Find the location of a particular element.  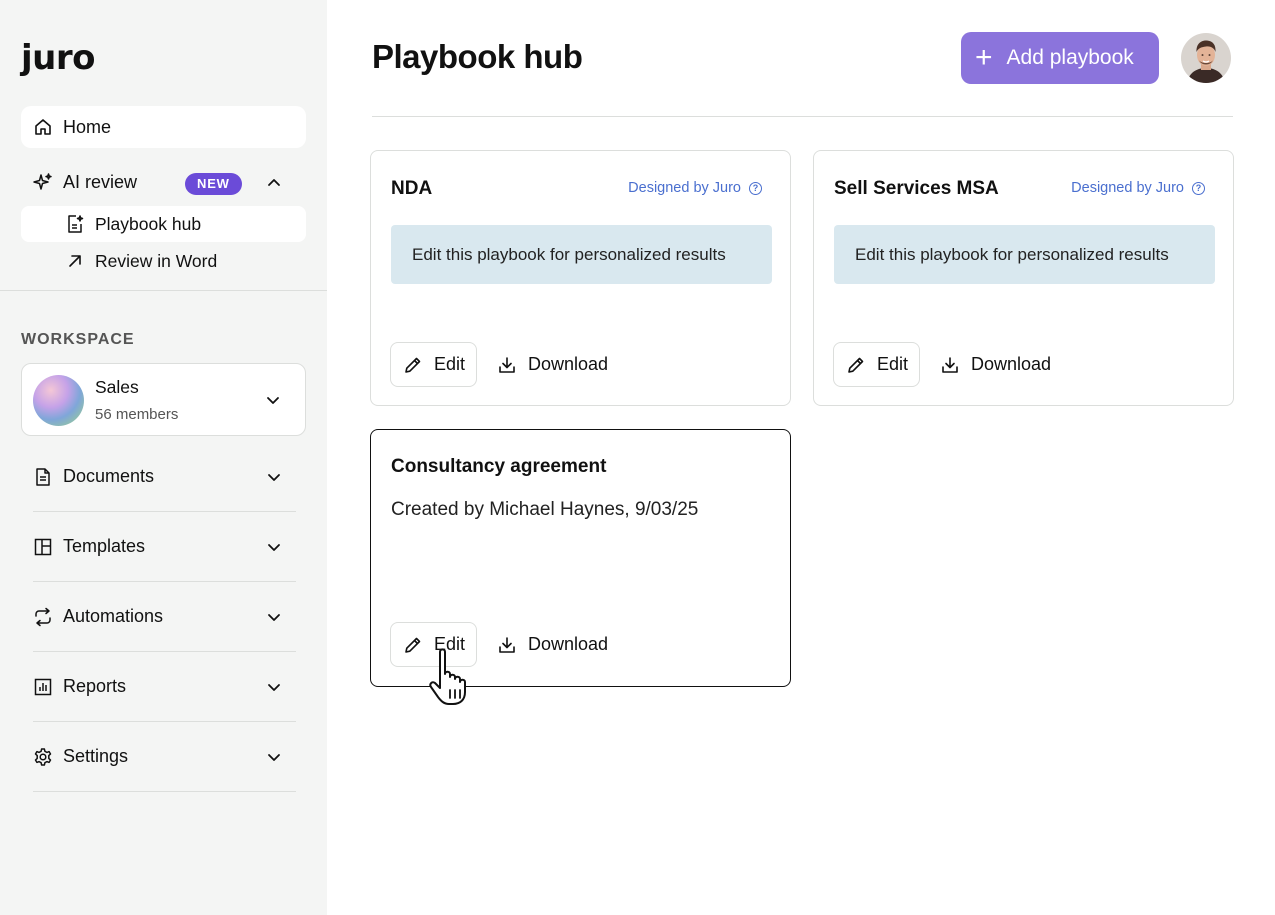

sidebar-item-label: Playbook hub is located at coordinates (148, 223).